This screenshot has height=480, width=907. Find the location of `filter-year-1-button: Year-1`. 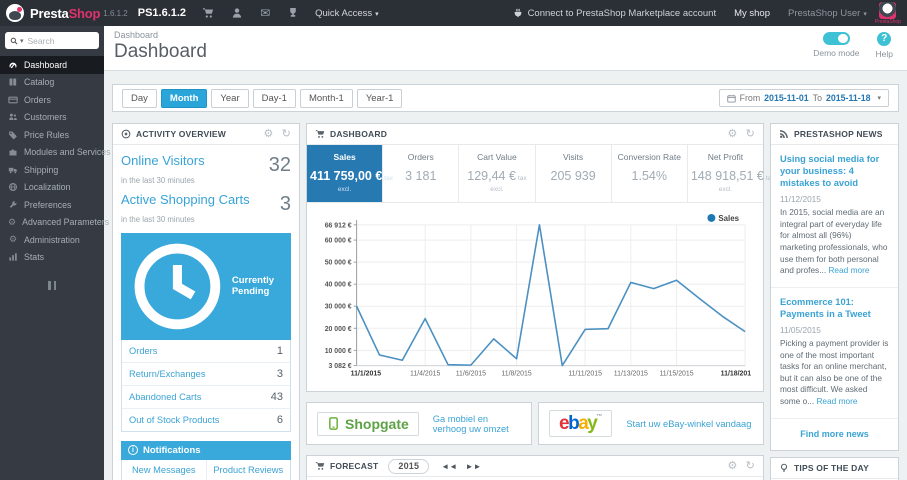

filter-year-1-button: Year-1 is located at coordinates (379, 98).